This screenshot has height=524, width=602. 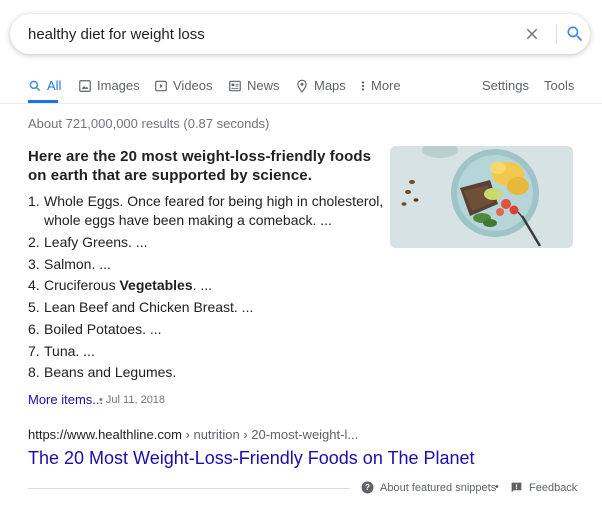 What do you see at coordinates (330, 85) in the screenshot?
I see `tab-label: Maps` at bounding box center [330, 85].